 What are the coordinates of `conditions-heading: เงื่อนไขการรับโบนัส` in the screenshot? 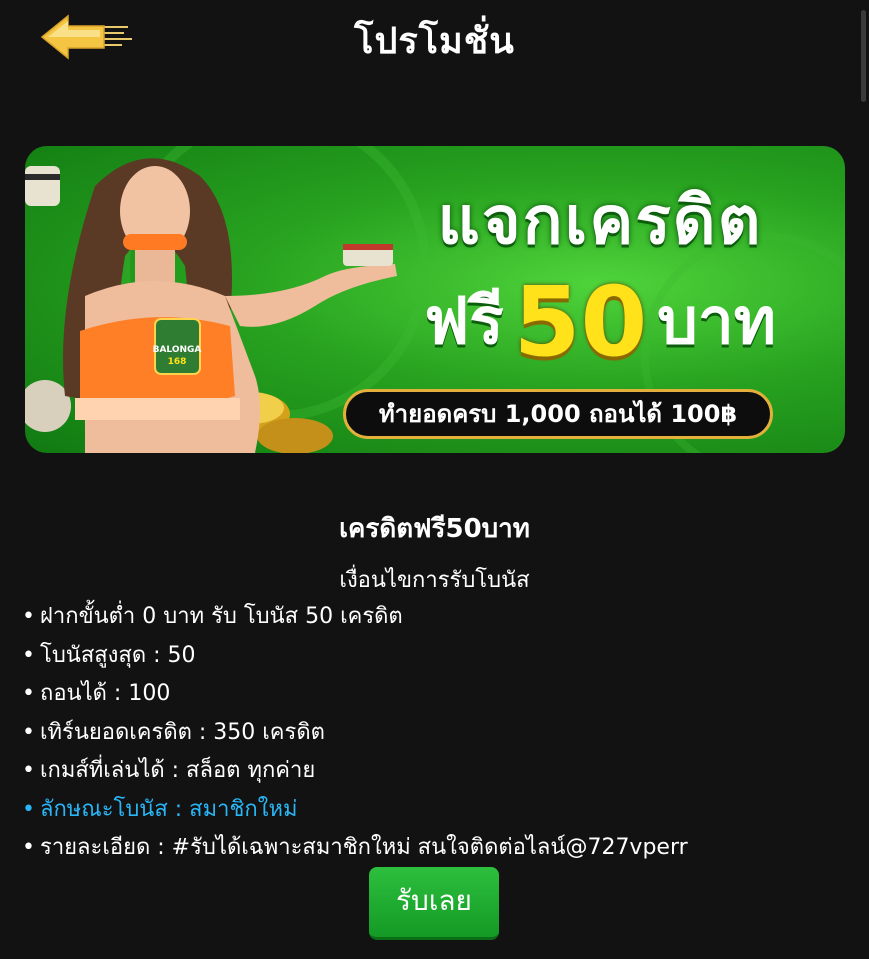 It's located at (434, 580).